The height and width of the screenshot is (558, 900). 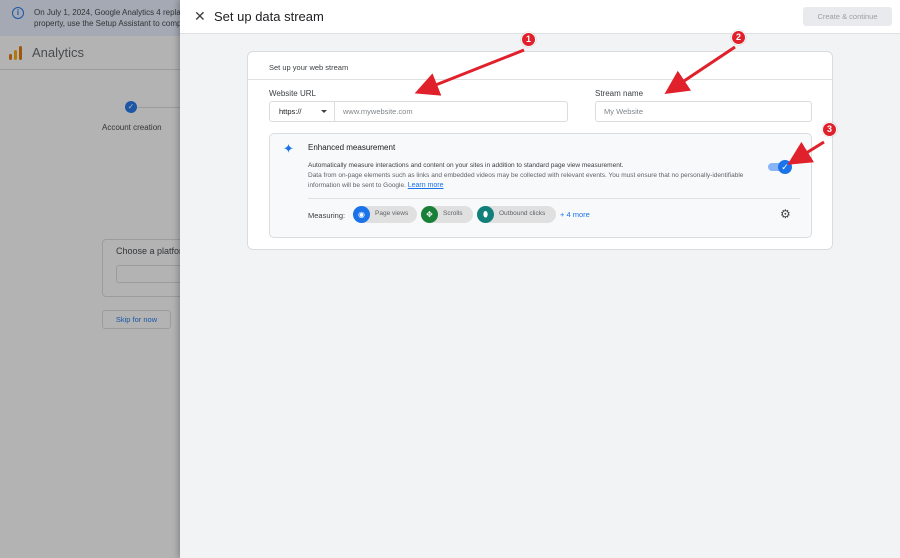 I want to click on chip-page-views: ◉ Page views, so click(x=385, y=214).